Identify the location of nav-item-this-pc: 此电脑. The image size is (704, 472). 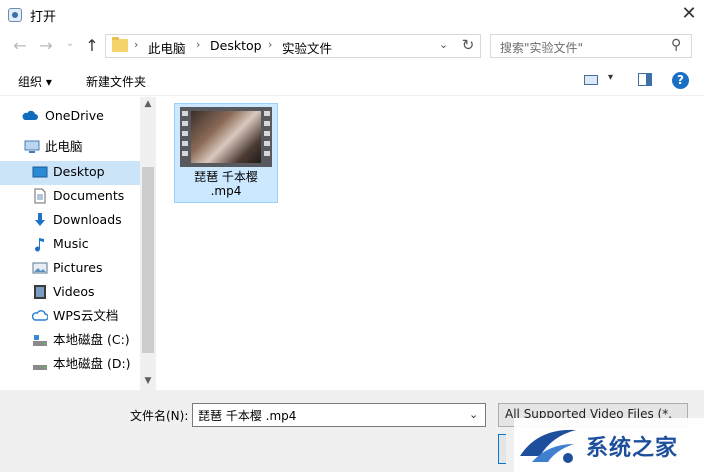
(70, 148).